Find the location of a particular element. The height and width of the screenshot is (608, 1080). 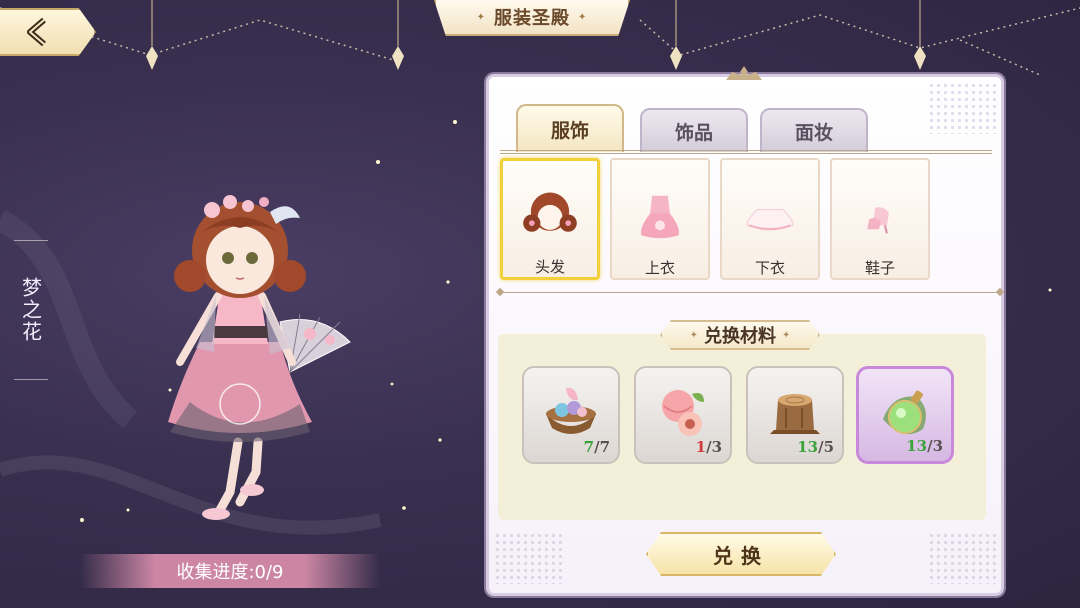

material-required: 7 is located at coordinates (604, 447).